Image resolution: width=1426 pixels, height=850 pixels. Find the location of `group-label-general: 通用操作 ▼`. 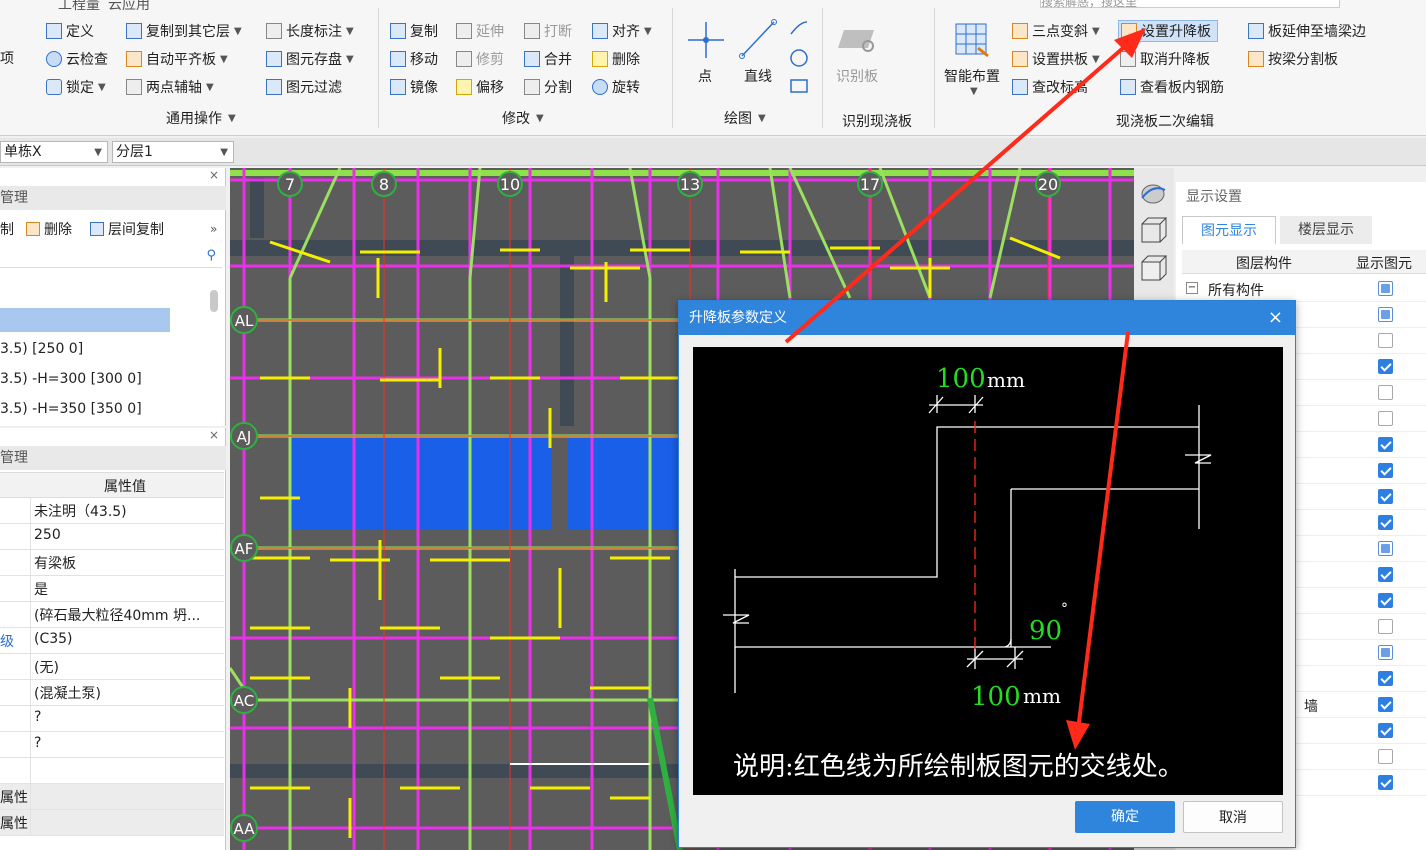

group-label-general: 通用操作 ▼ is located at coordinates (201, 118).